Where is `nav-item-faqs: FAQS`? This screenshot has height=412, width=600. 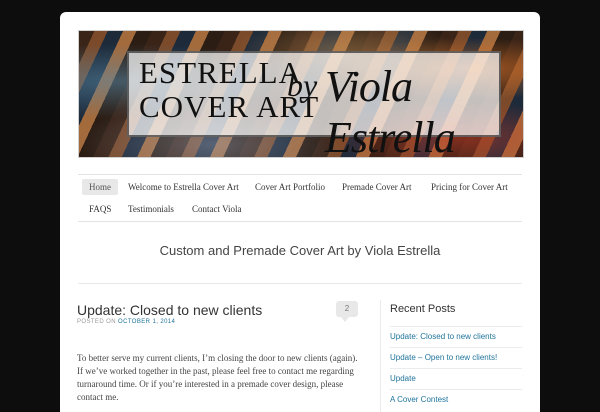
nav-item-faqs: FAQS is located at coordinates (100, 209).